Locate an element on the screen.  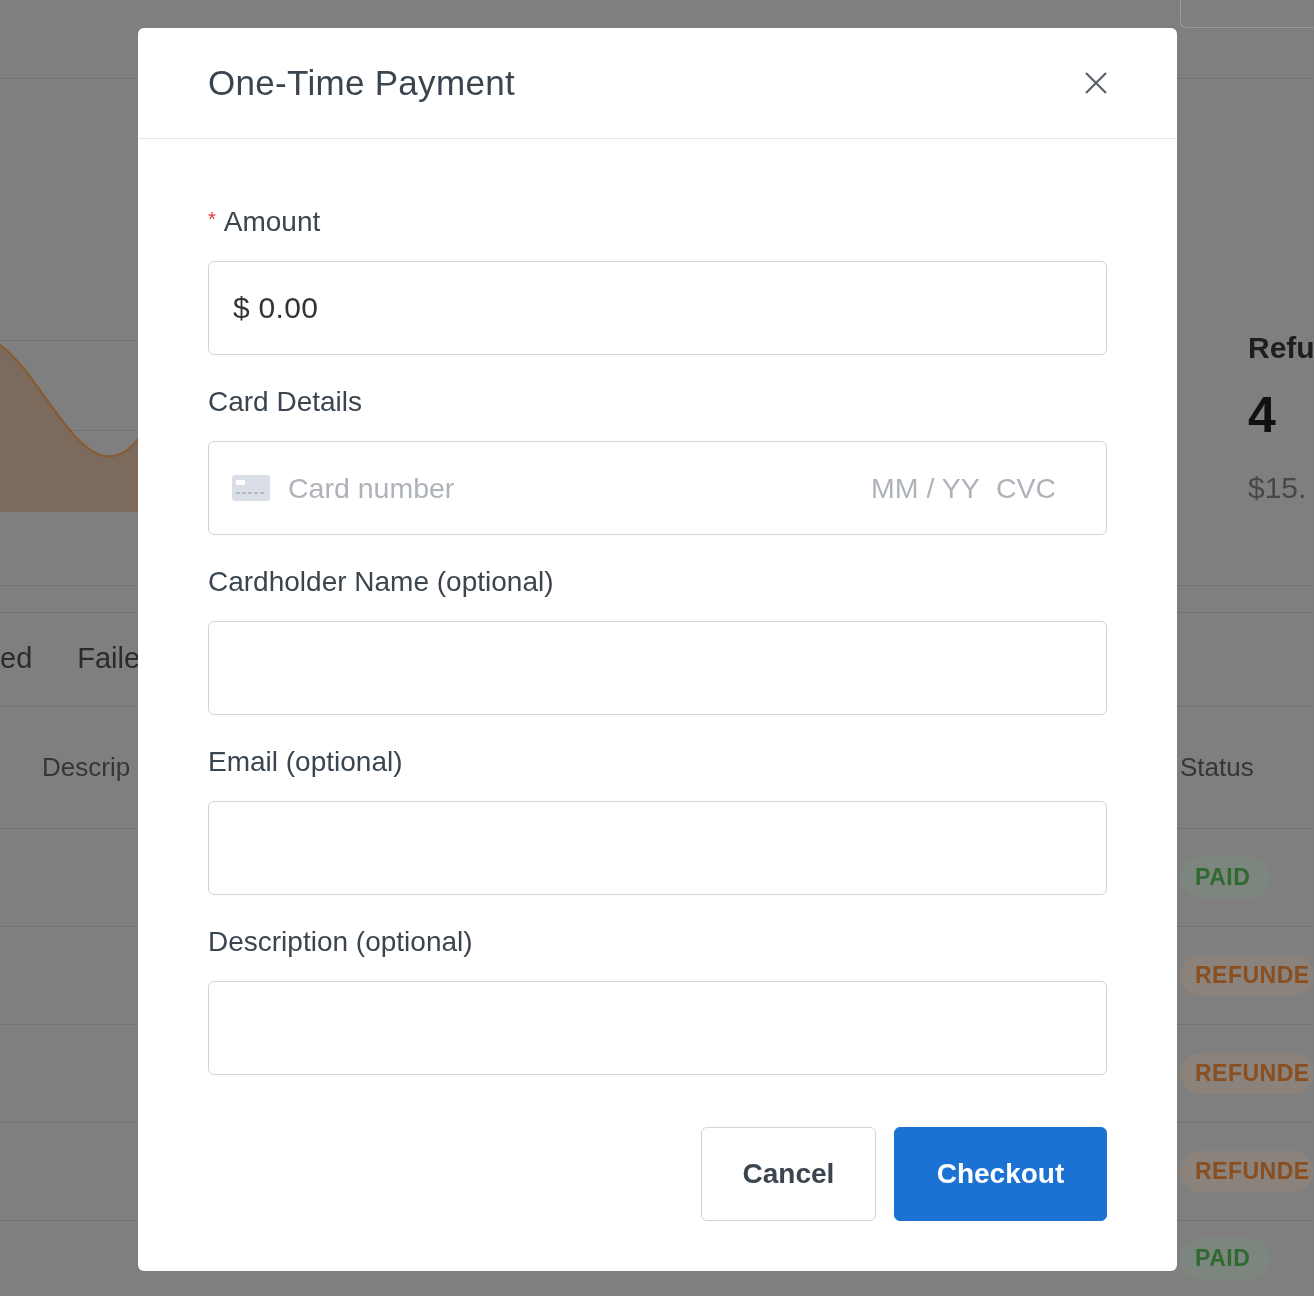
required-asterisk: * is located at coordinates (212, 219).